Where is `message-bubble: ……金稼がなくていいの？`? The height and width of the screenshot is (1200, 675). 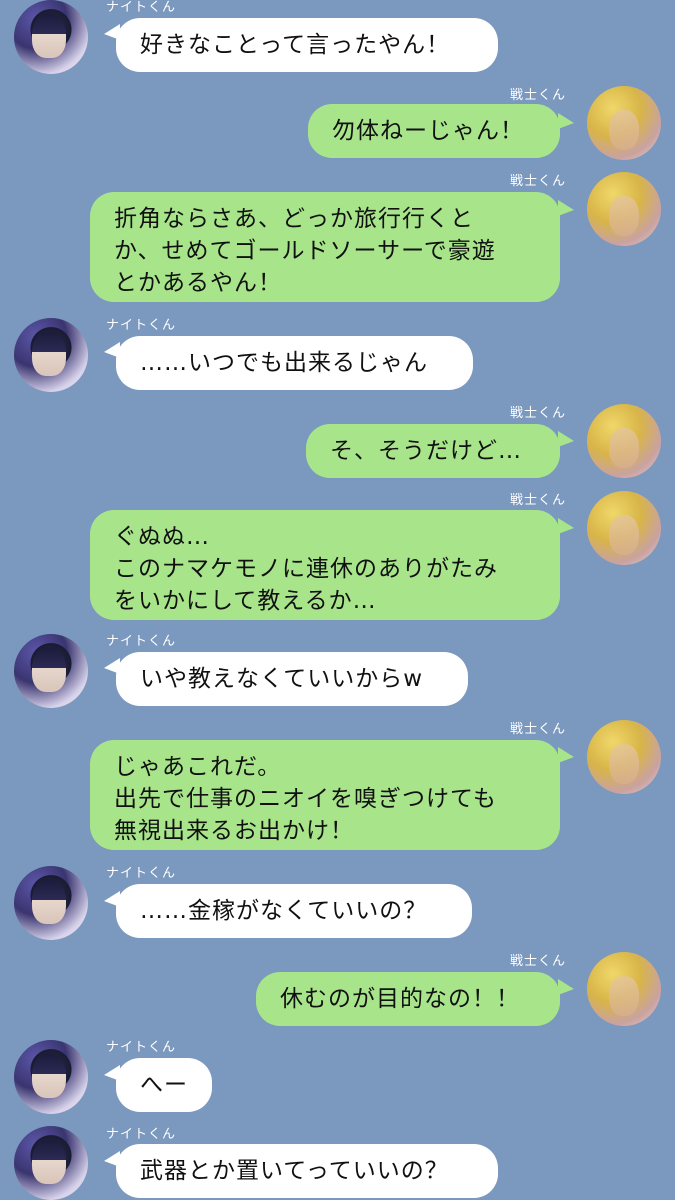
message-bubble: ……金稼がなくていいの？ is located at coordinates (294, 911).